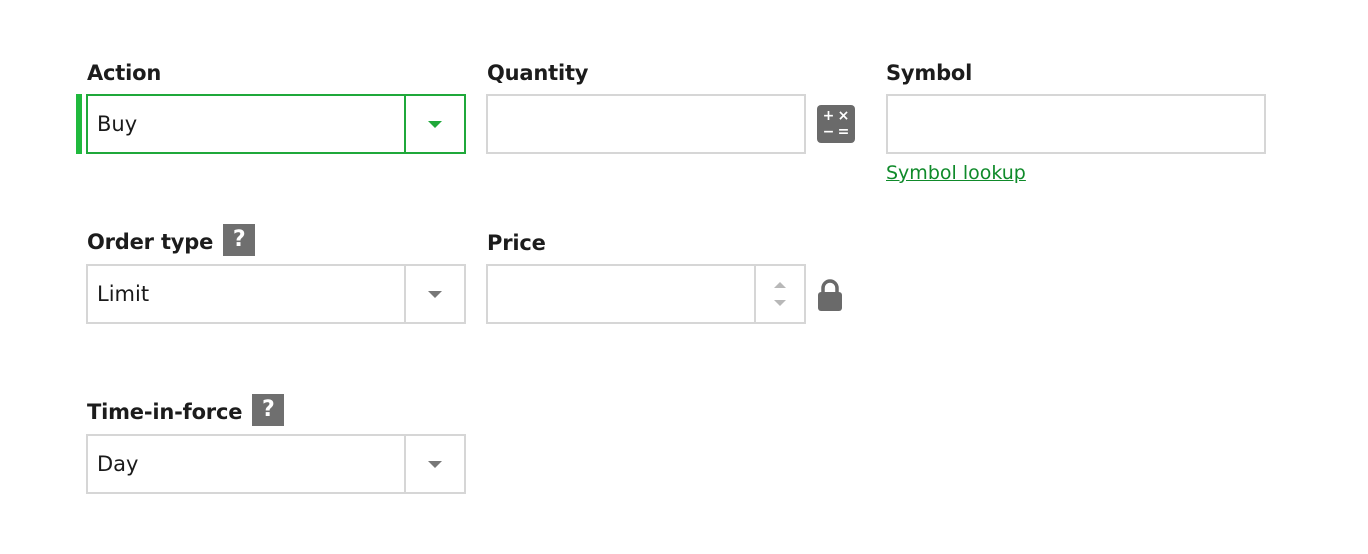  What do you see at coordinates (516, 243) in the screenshot?
I see `price-label: Price` at bounding box center [516, 243].